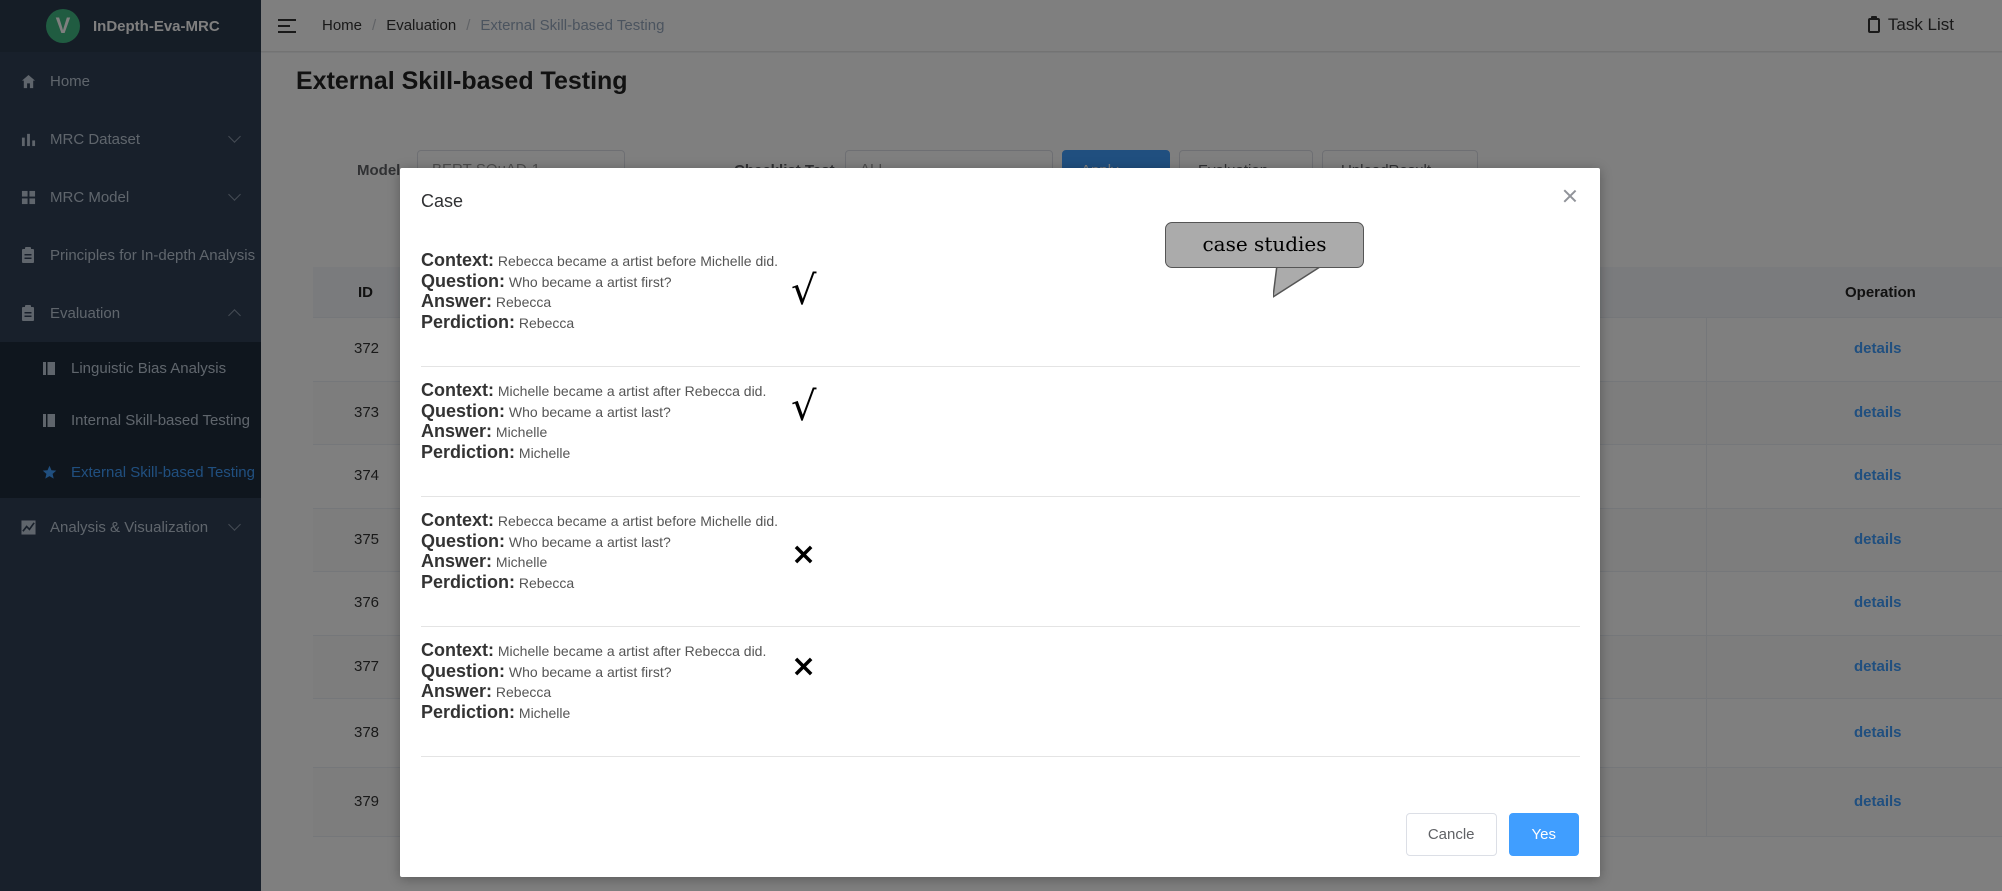  What do you see at coordinates (1264, 245) in the screenshot?
I see `case-studies-callout: case studies` at bounding box center [1264, 245].